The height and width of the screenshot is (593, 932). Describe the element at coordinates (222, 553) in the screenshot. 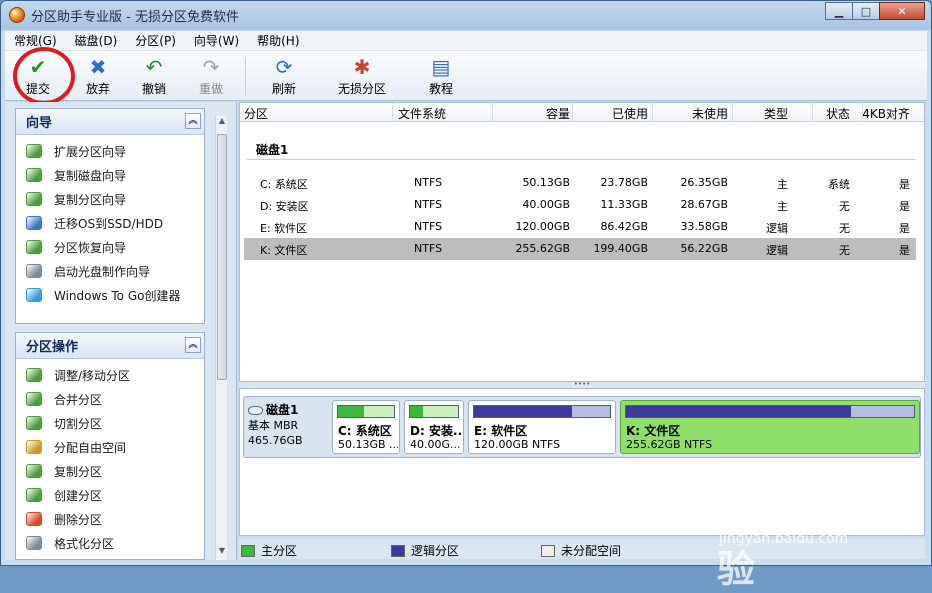

I see `scroll-down-arrow: ▼` at that location.